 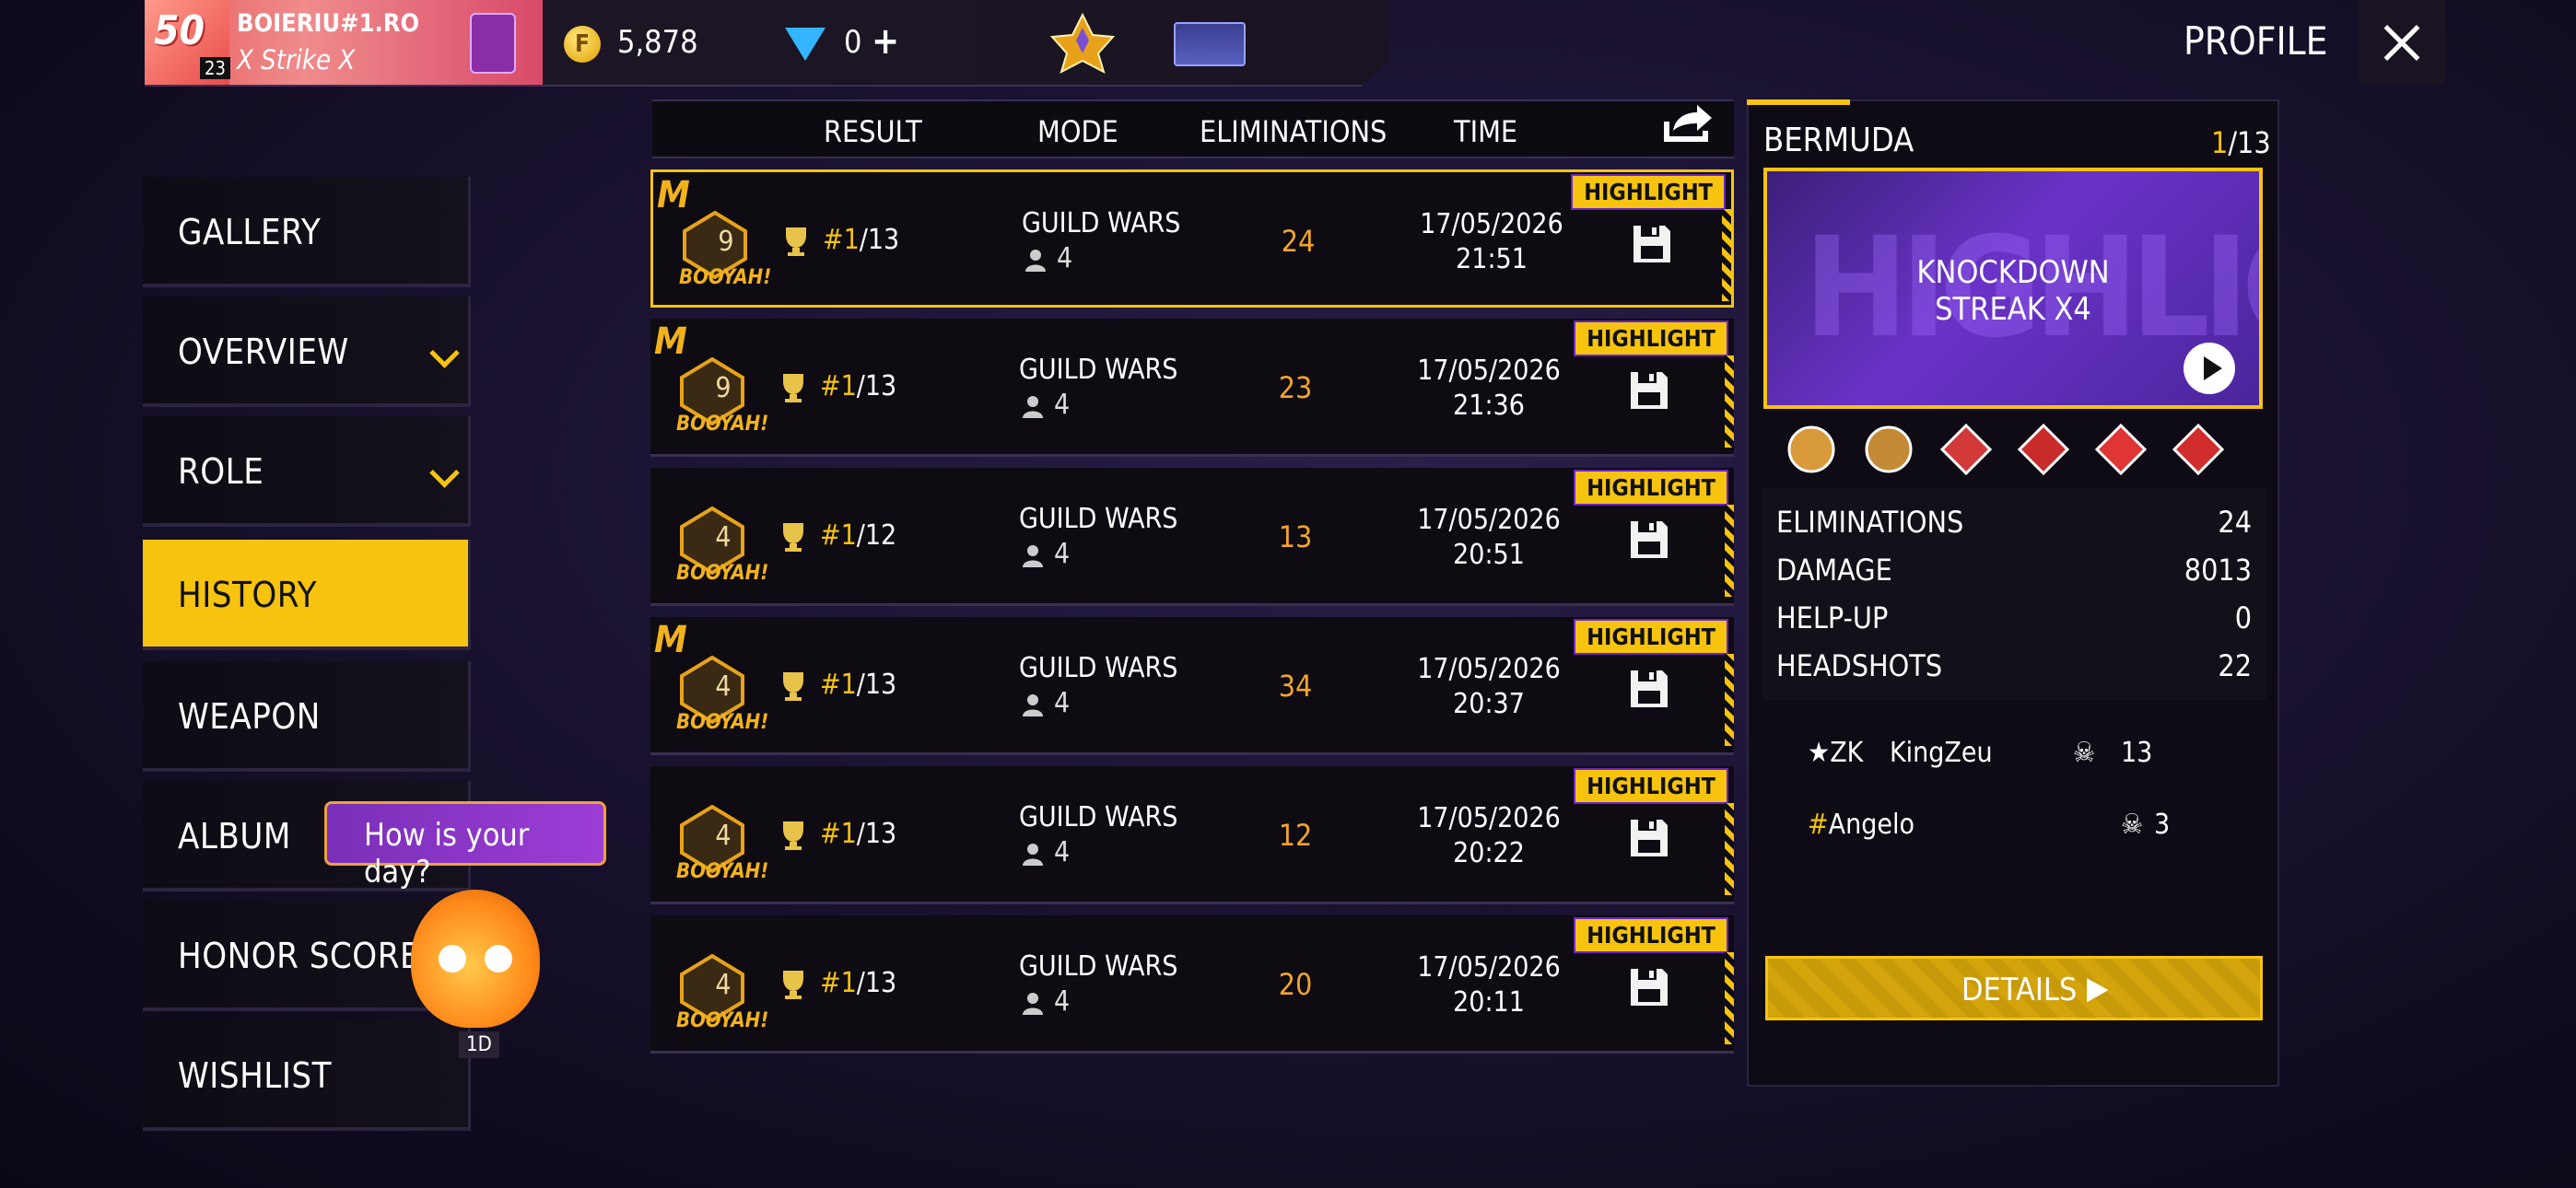 I want to click on stat-value: 22, so click(x=2235, y=665).